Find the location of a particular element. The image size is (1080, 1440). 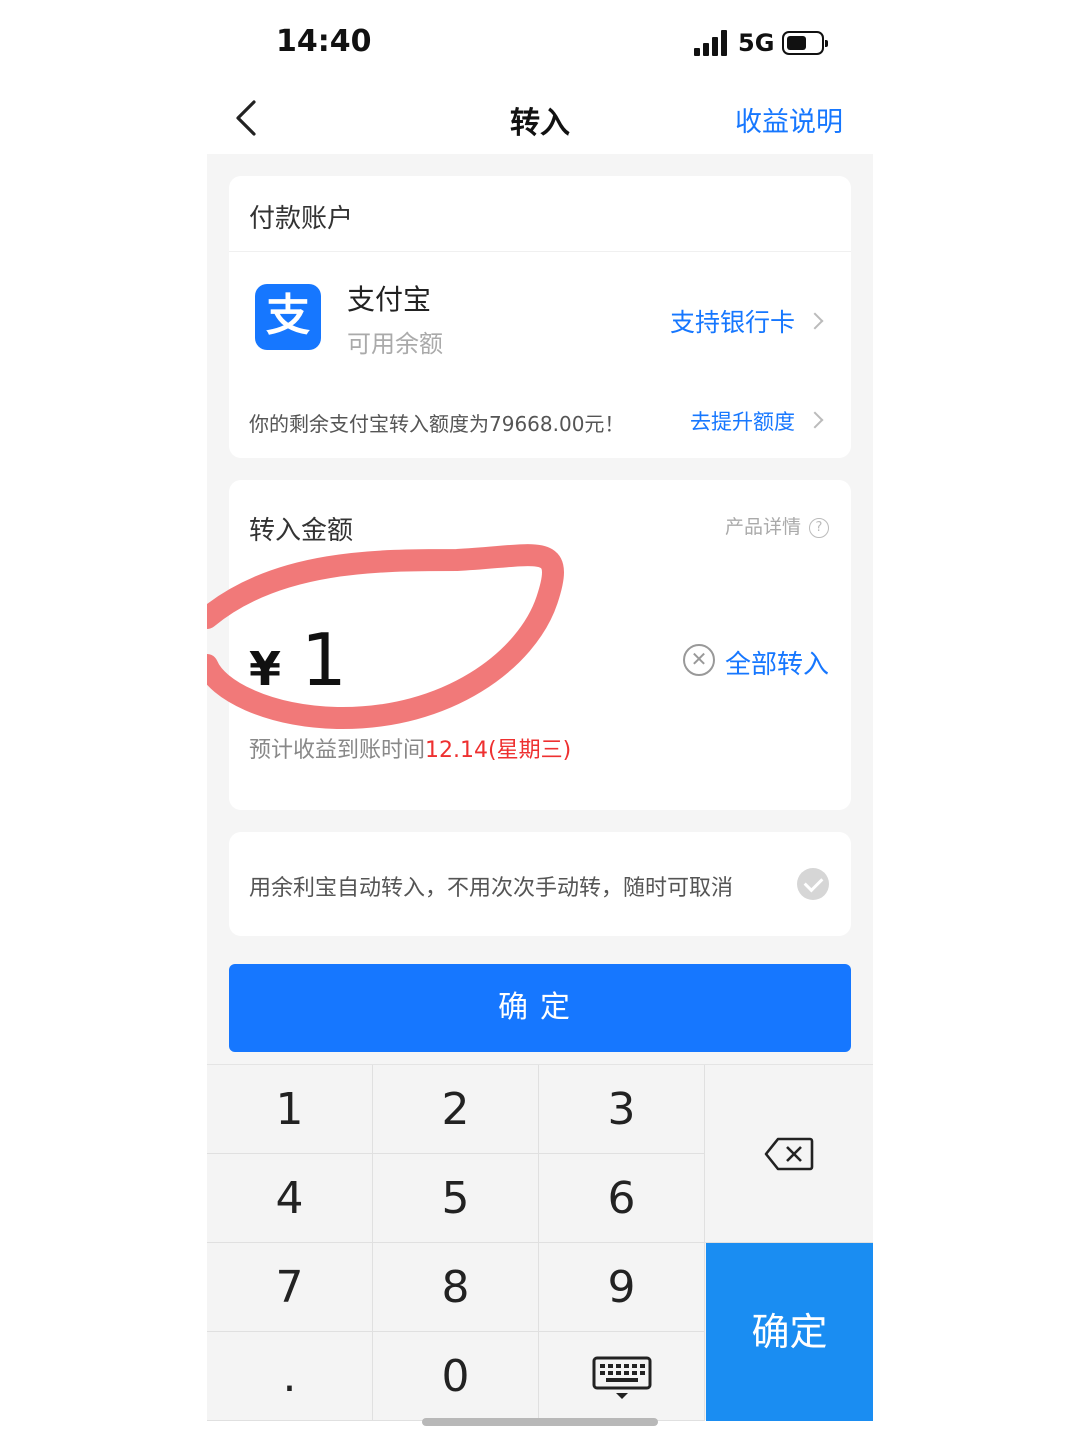

earnings-info-link: 收益说明 is located at coordinates (789, 119).